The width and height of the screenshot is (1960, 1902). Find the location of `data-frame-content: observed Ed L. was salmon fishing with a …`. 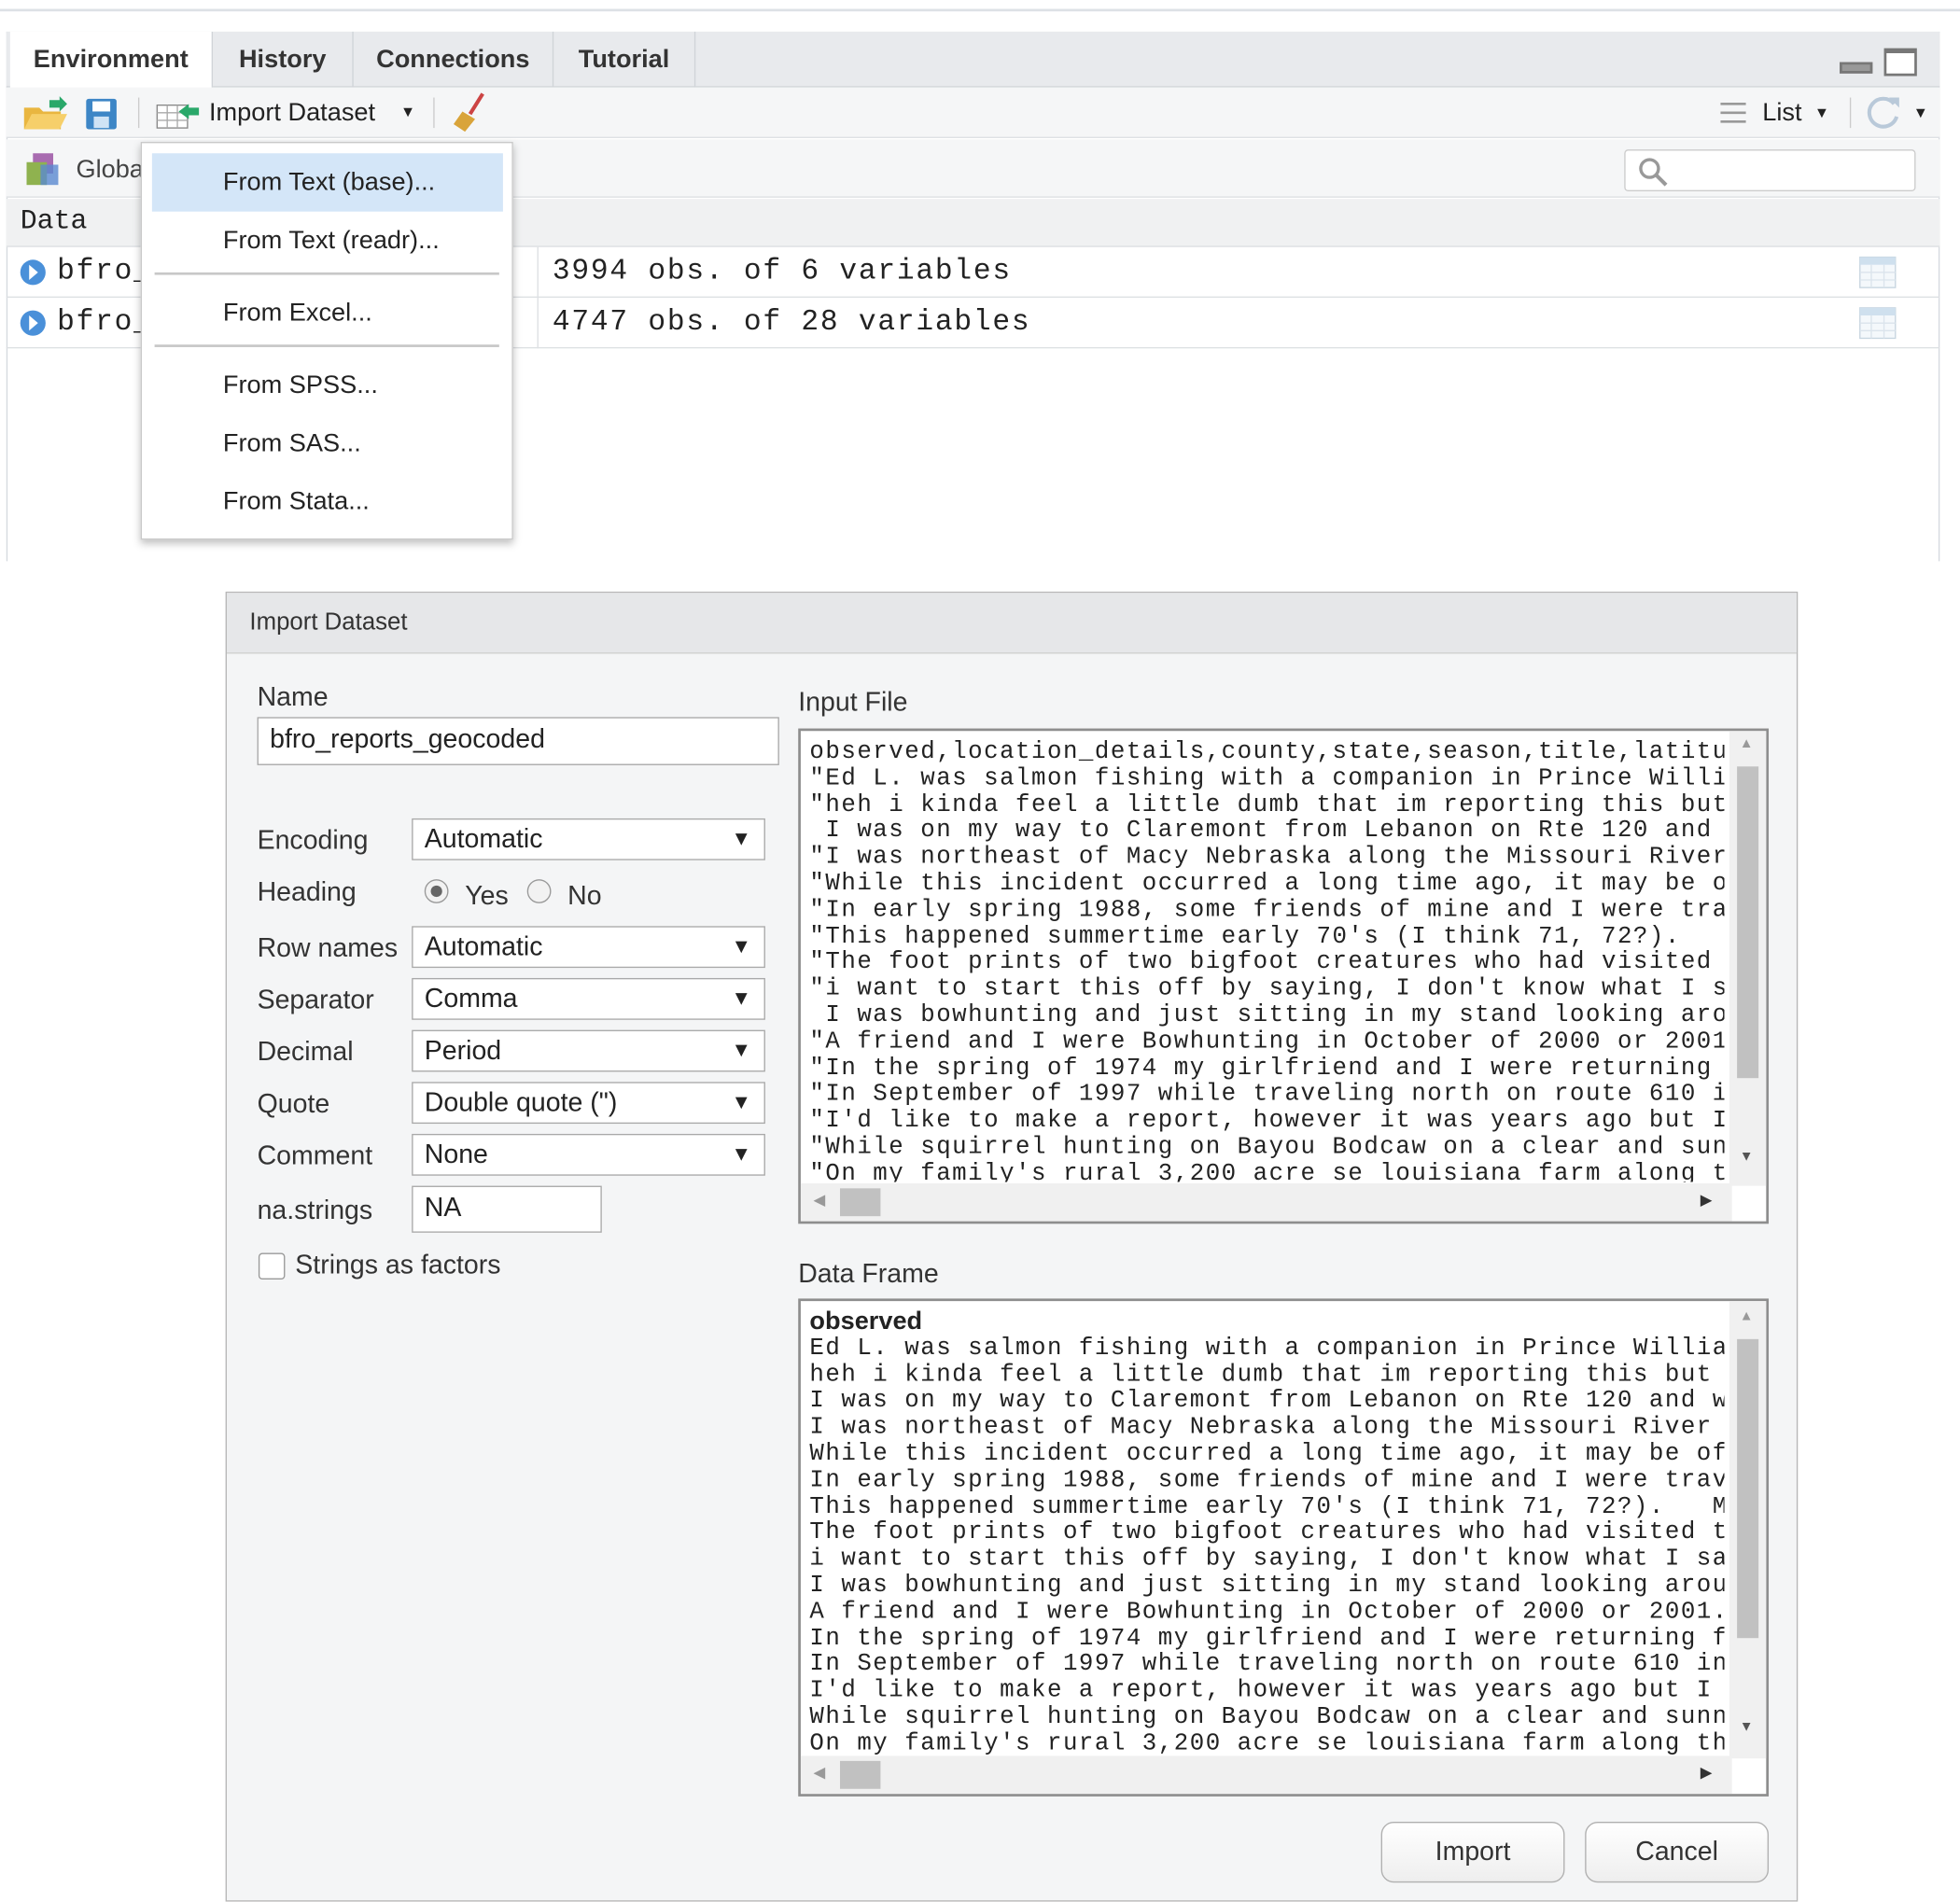

data-frame-content: observed Ed L. was salmon fishing with a … is located at coordinates (1266, 1532).